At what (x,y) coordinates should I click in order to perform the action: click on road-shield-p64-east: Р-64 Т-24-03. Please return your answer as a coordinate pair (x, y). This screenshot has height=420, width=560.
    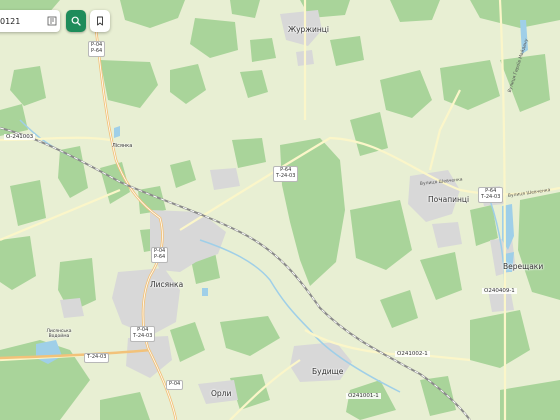
    Looking at the image, I should click on (491, 195).